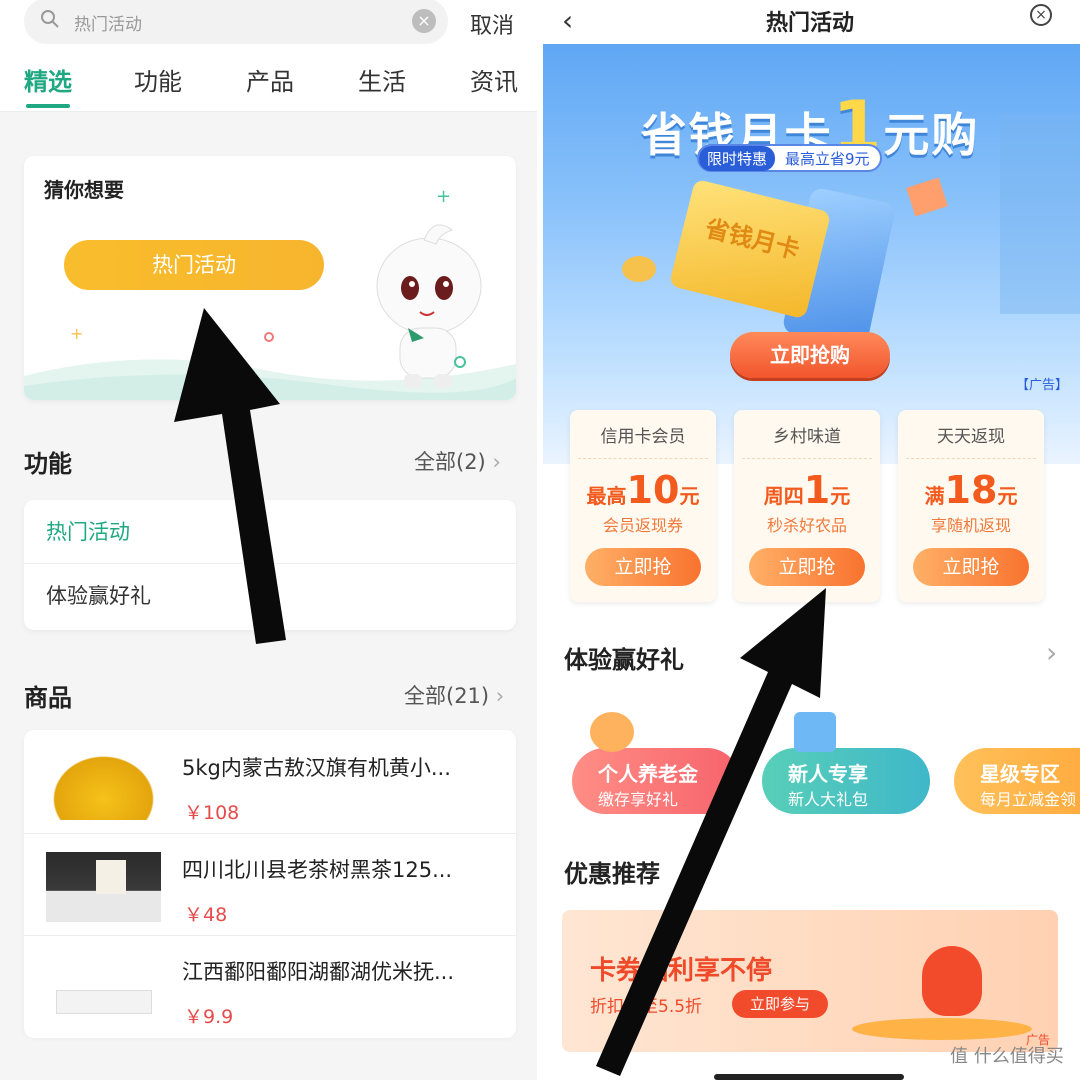 This screenshot has width=1080, height=1080. I want to click on search-icon, so click(50, 19).